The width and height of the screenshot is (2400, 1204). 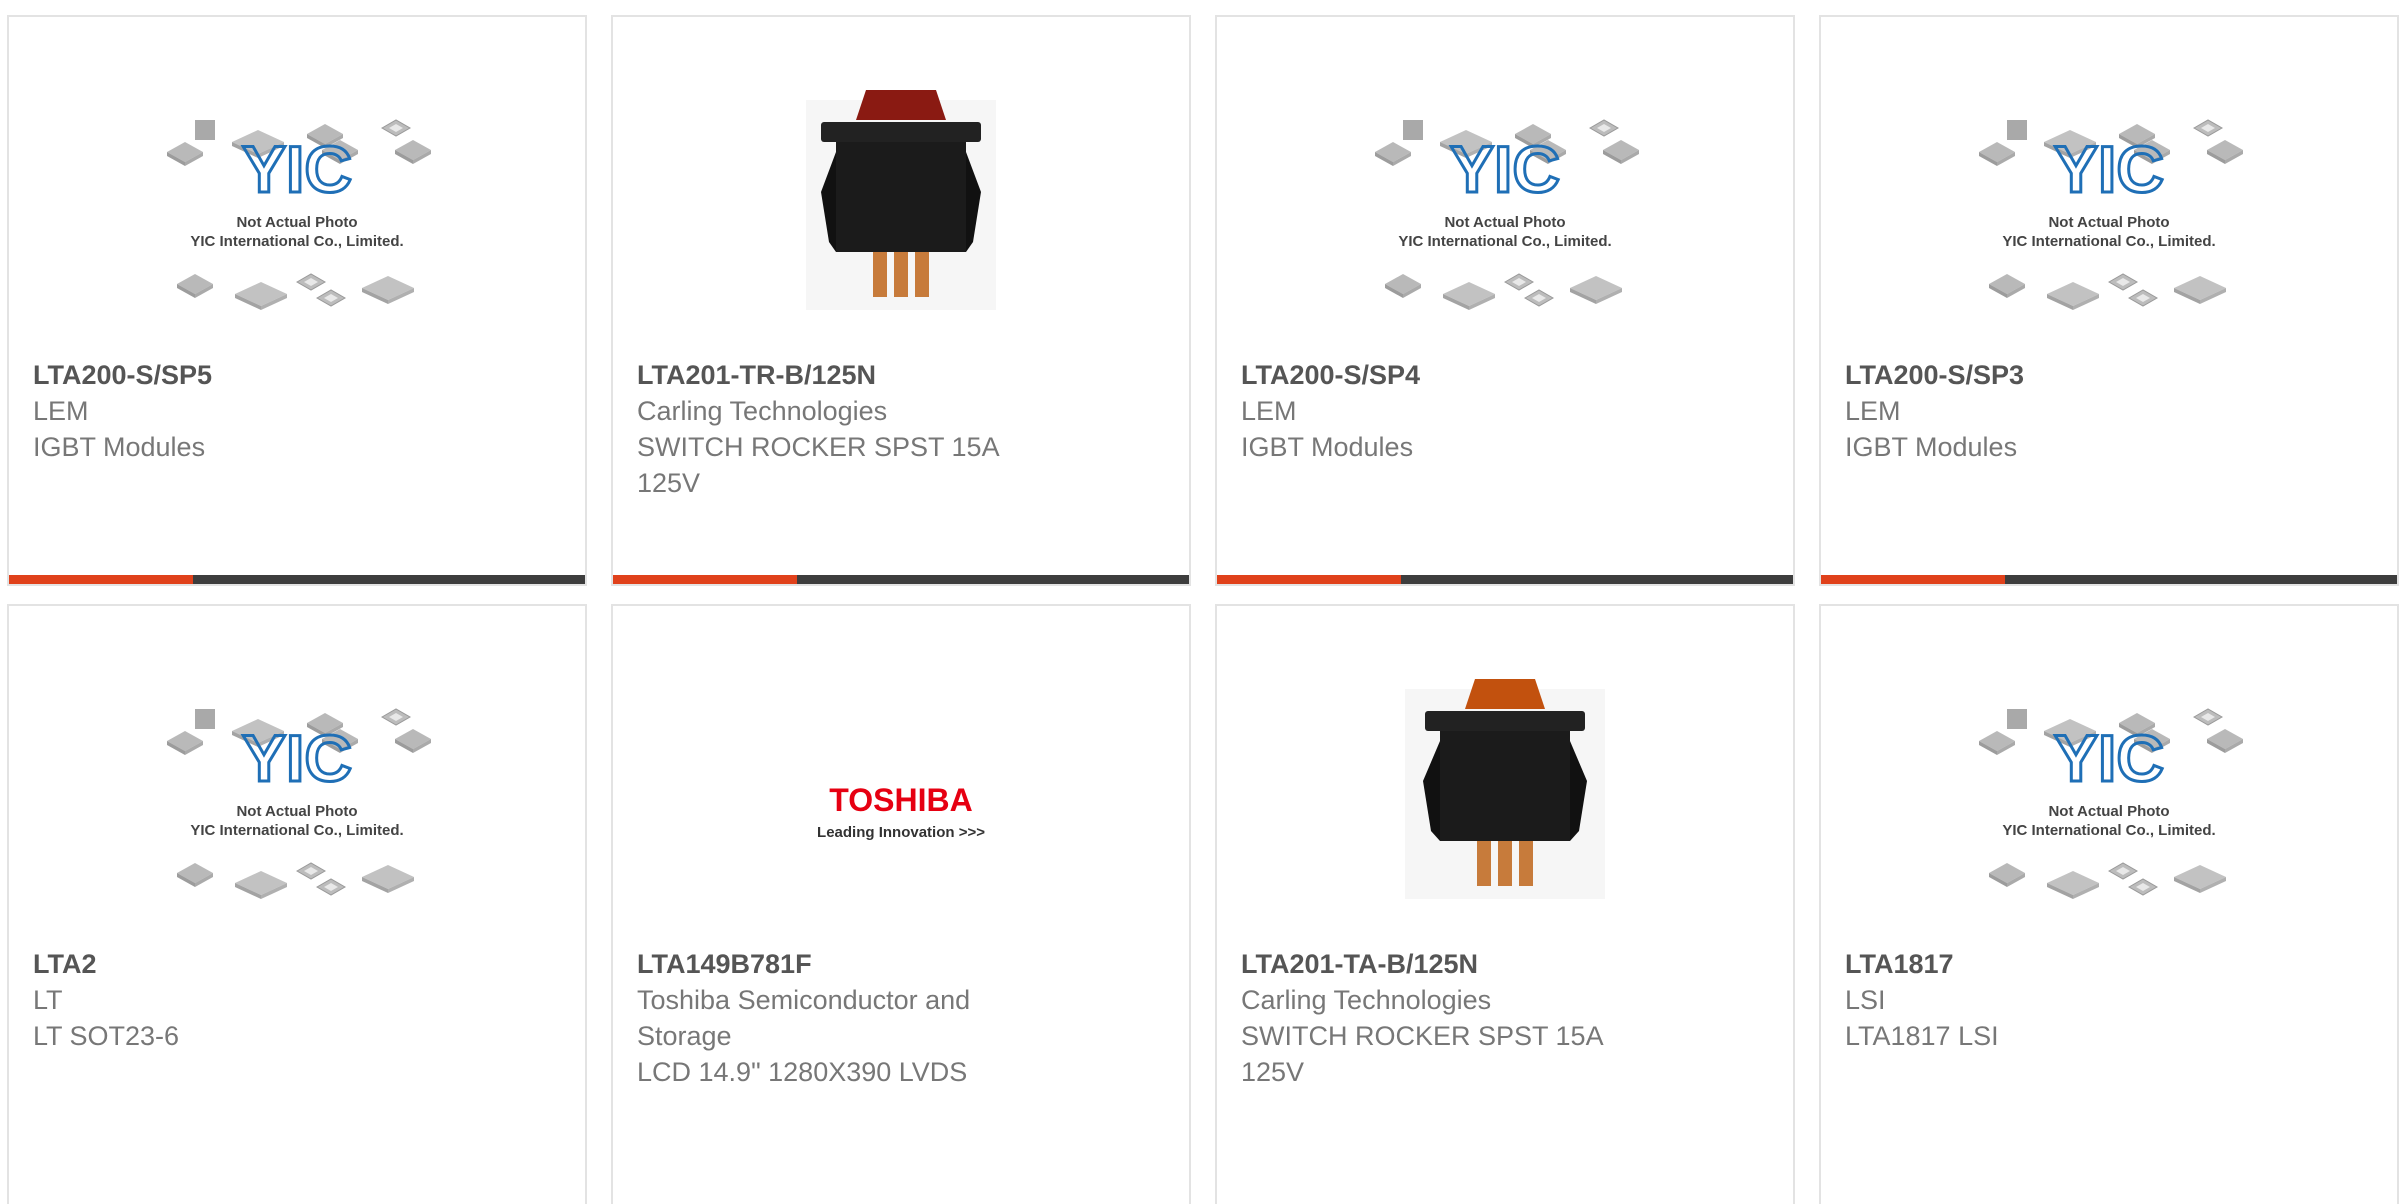 What do you see at coordinates (106, 1036) in the screenshot?
I see `description: LT SOT23-6` at bounding box center [106, 1036].